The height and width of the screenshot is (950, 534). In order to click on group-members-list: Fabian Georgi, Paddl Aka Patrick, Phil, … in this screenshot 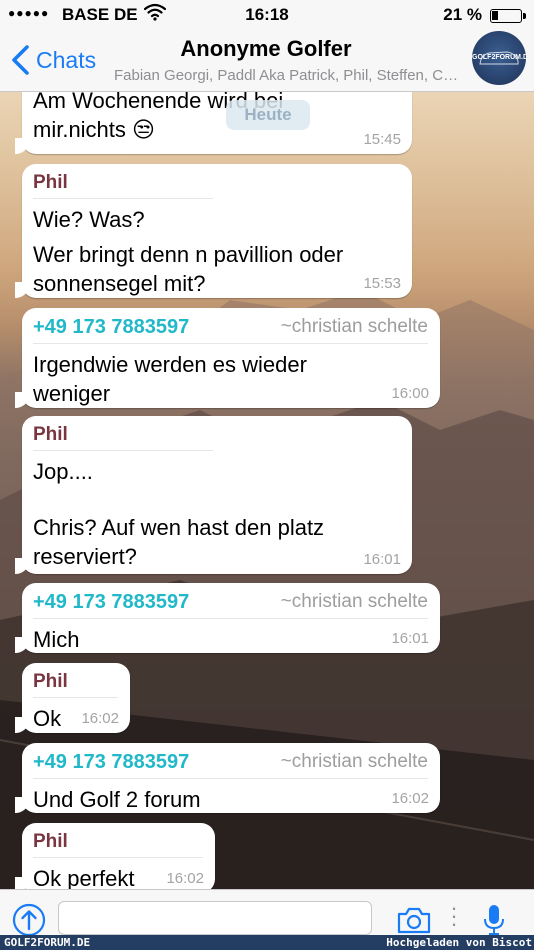, I will do `click(290, 75)`.